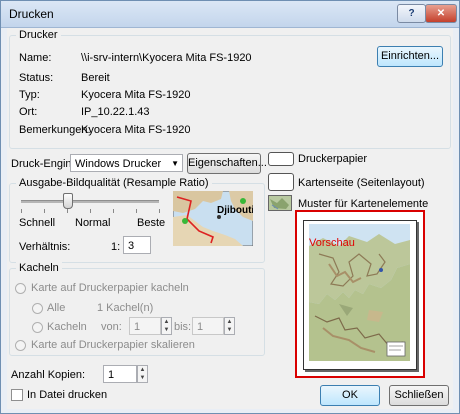 Image resolution: width=460 pixels, height=414 pixels. Describe the element at coordinates (35, 58) in the screenshot. I see `printer-name-label: Name:` at that location.